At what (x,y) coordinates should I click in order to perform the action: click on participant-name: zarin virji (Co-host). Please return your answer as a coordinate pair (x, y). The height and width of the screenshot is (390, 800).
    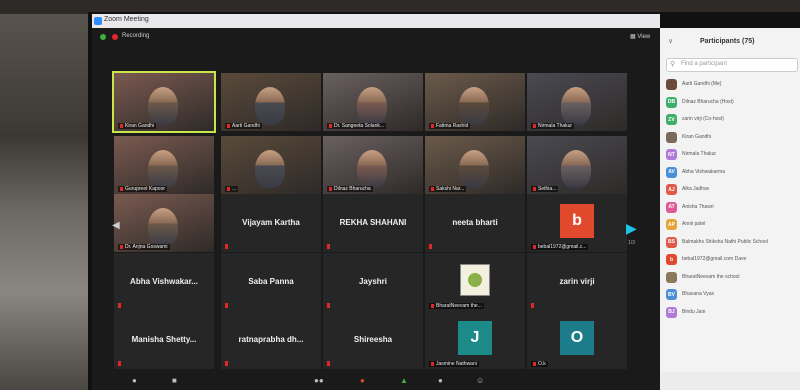
    Looking at the image, I should click on (703, 119).